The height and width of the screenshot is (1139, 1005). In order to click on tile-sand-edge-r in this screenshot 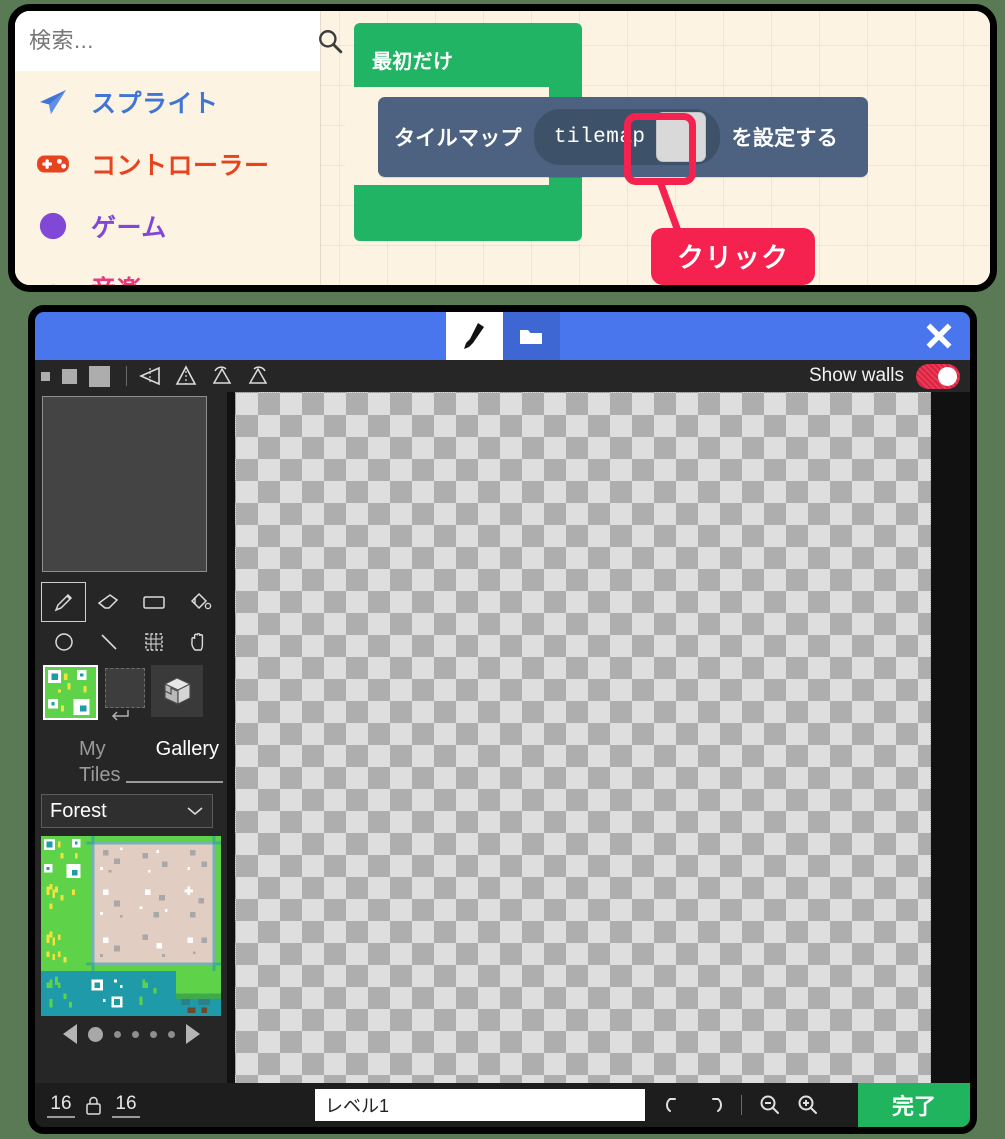, I will do `click(198, 903)`.